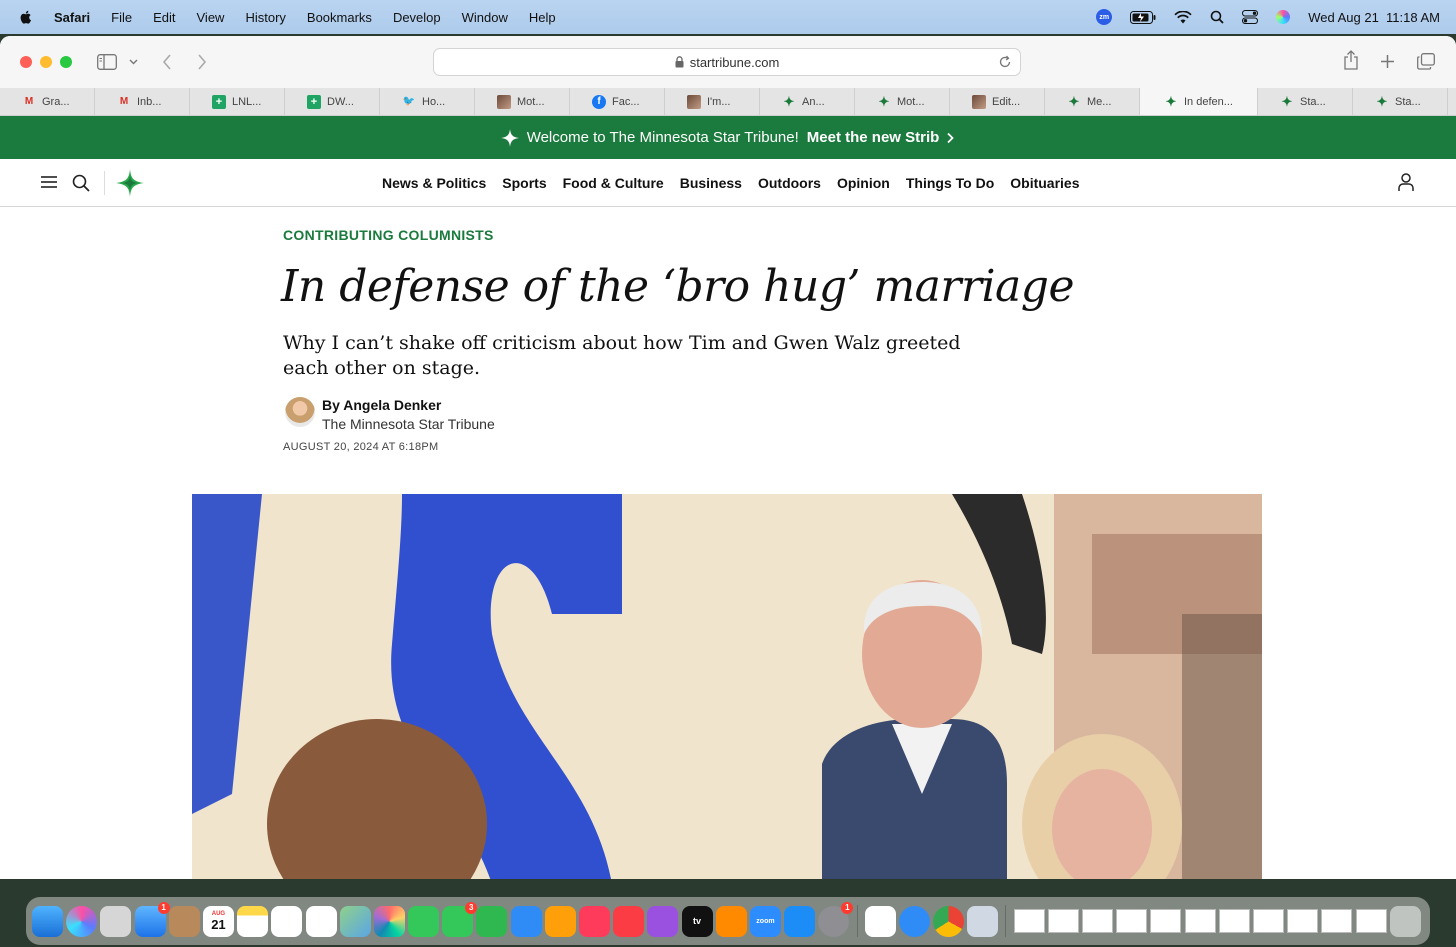  What do you see at coordinates (116, 921) in the screenshot?
I see `launchpad-icon` at bounding box center [116, 921].